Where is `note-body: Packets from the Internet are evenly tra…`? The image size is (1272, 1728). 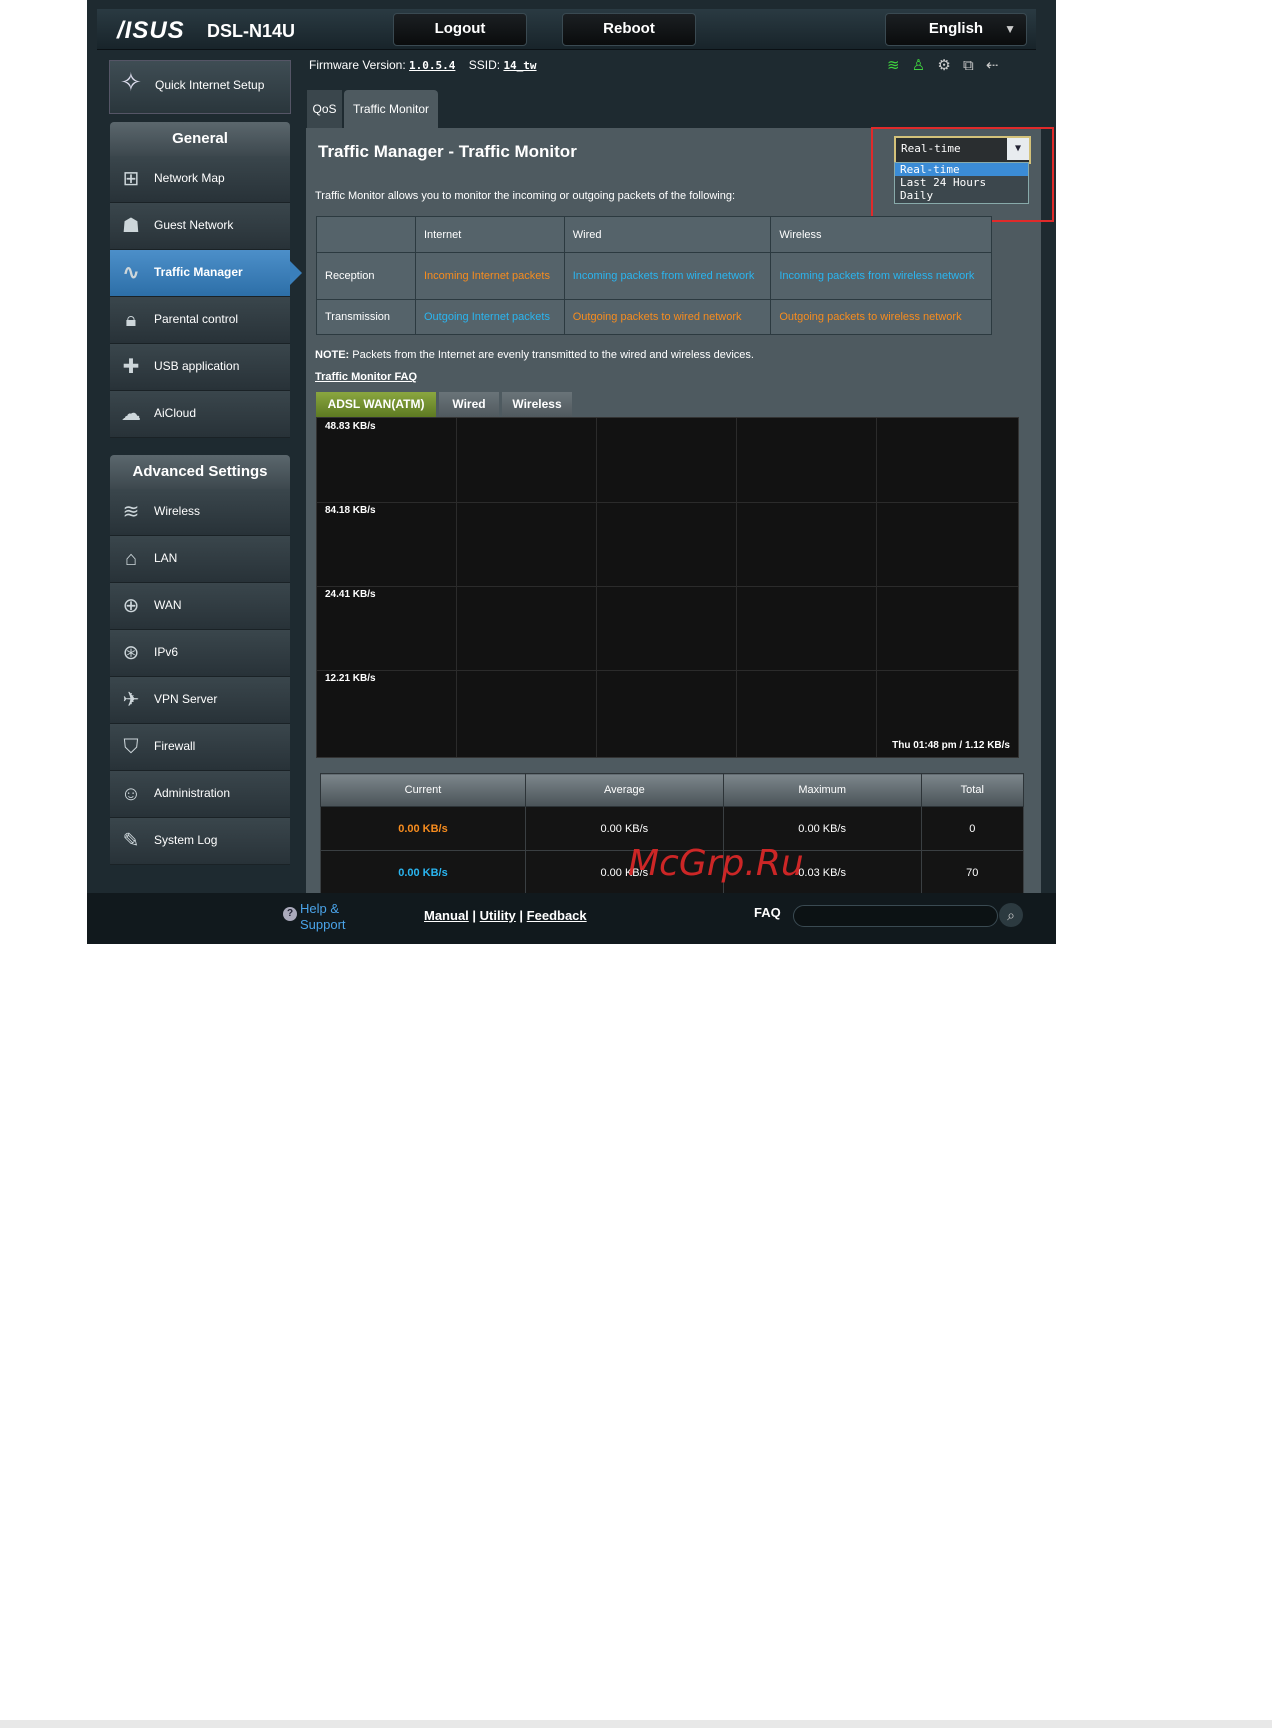
note-body: Packets from the Internet are evenly tra… is located at coordinates (551, 355).